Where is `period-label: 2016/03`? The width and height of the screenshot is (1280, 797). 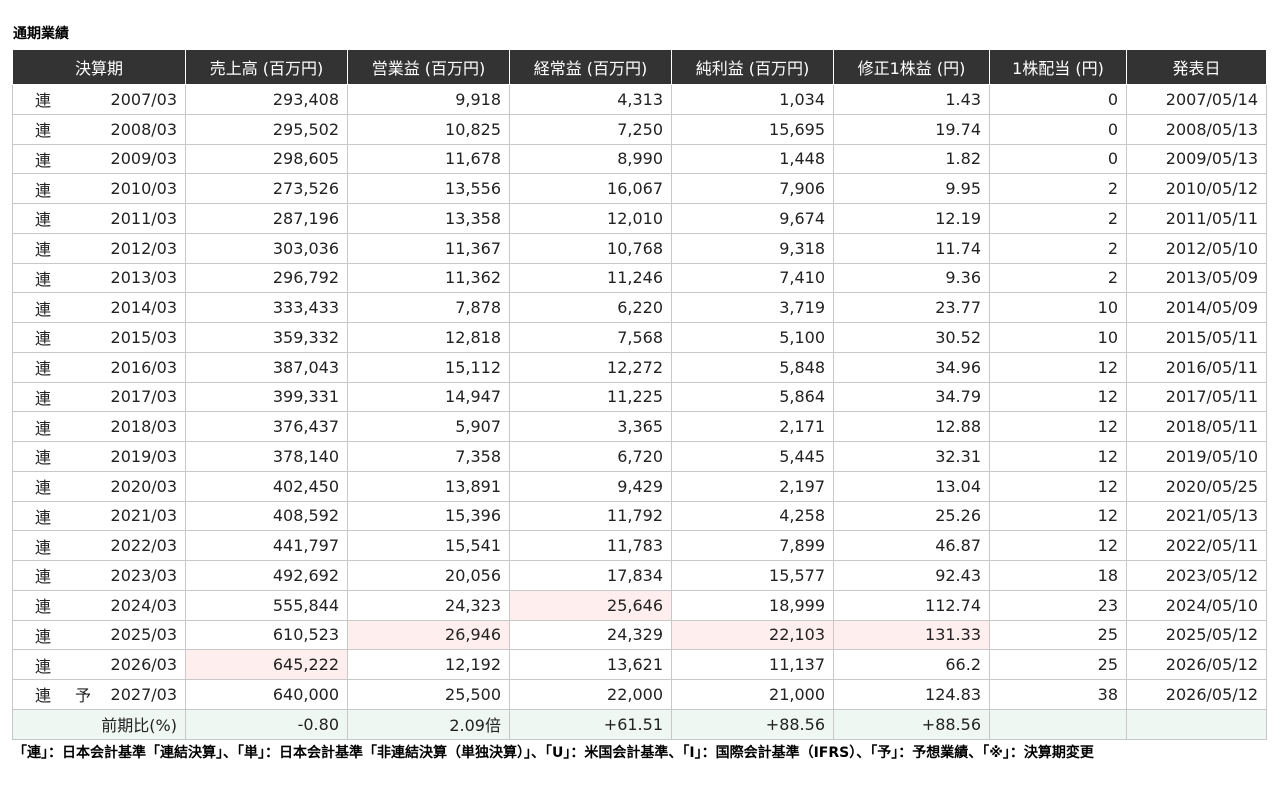 period-label: 2016/03 is located at coordinates (143, 367).